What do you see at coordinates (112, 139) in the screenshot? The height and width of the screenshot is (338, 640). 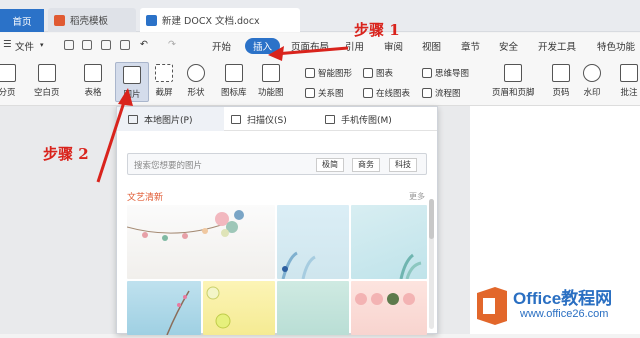 I see `arrow-step2` at bounding box center [112, 139].